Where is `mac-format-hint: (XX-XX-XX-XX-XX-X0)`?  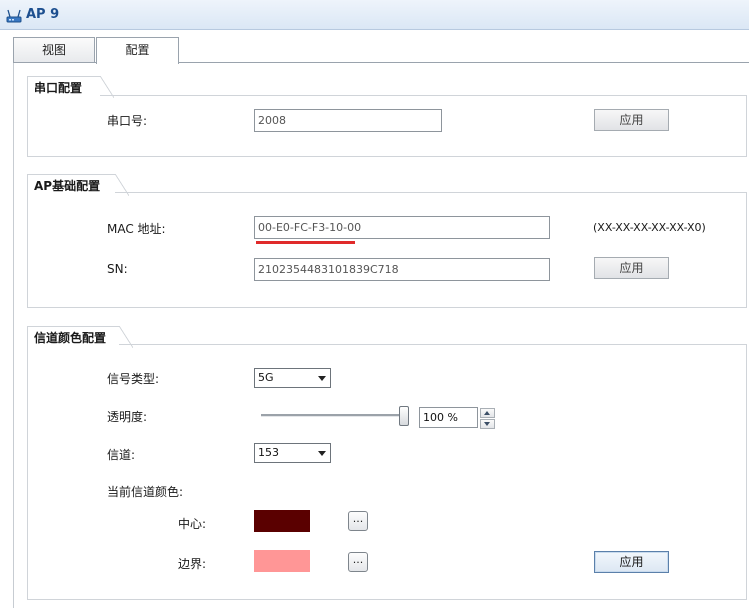 mac-format-hint: (XX-XX-XX-XX-XX-X0) is located at coordinates (649, 227).